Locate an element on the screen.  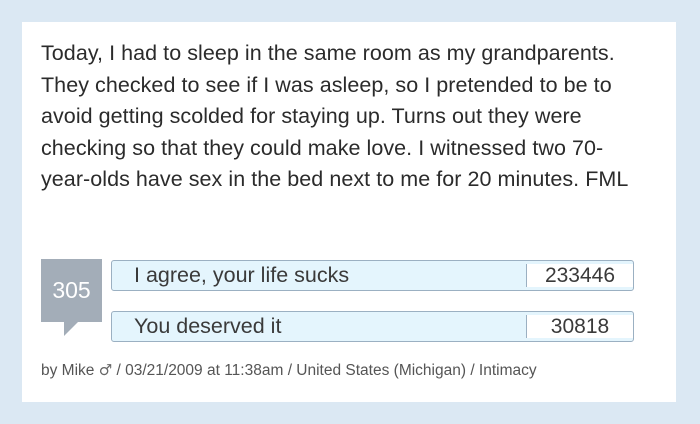
speech-bubble-tail-icon is located at coordinates (71, 329).